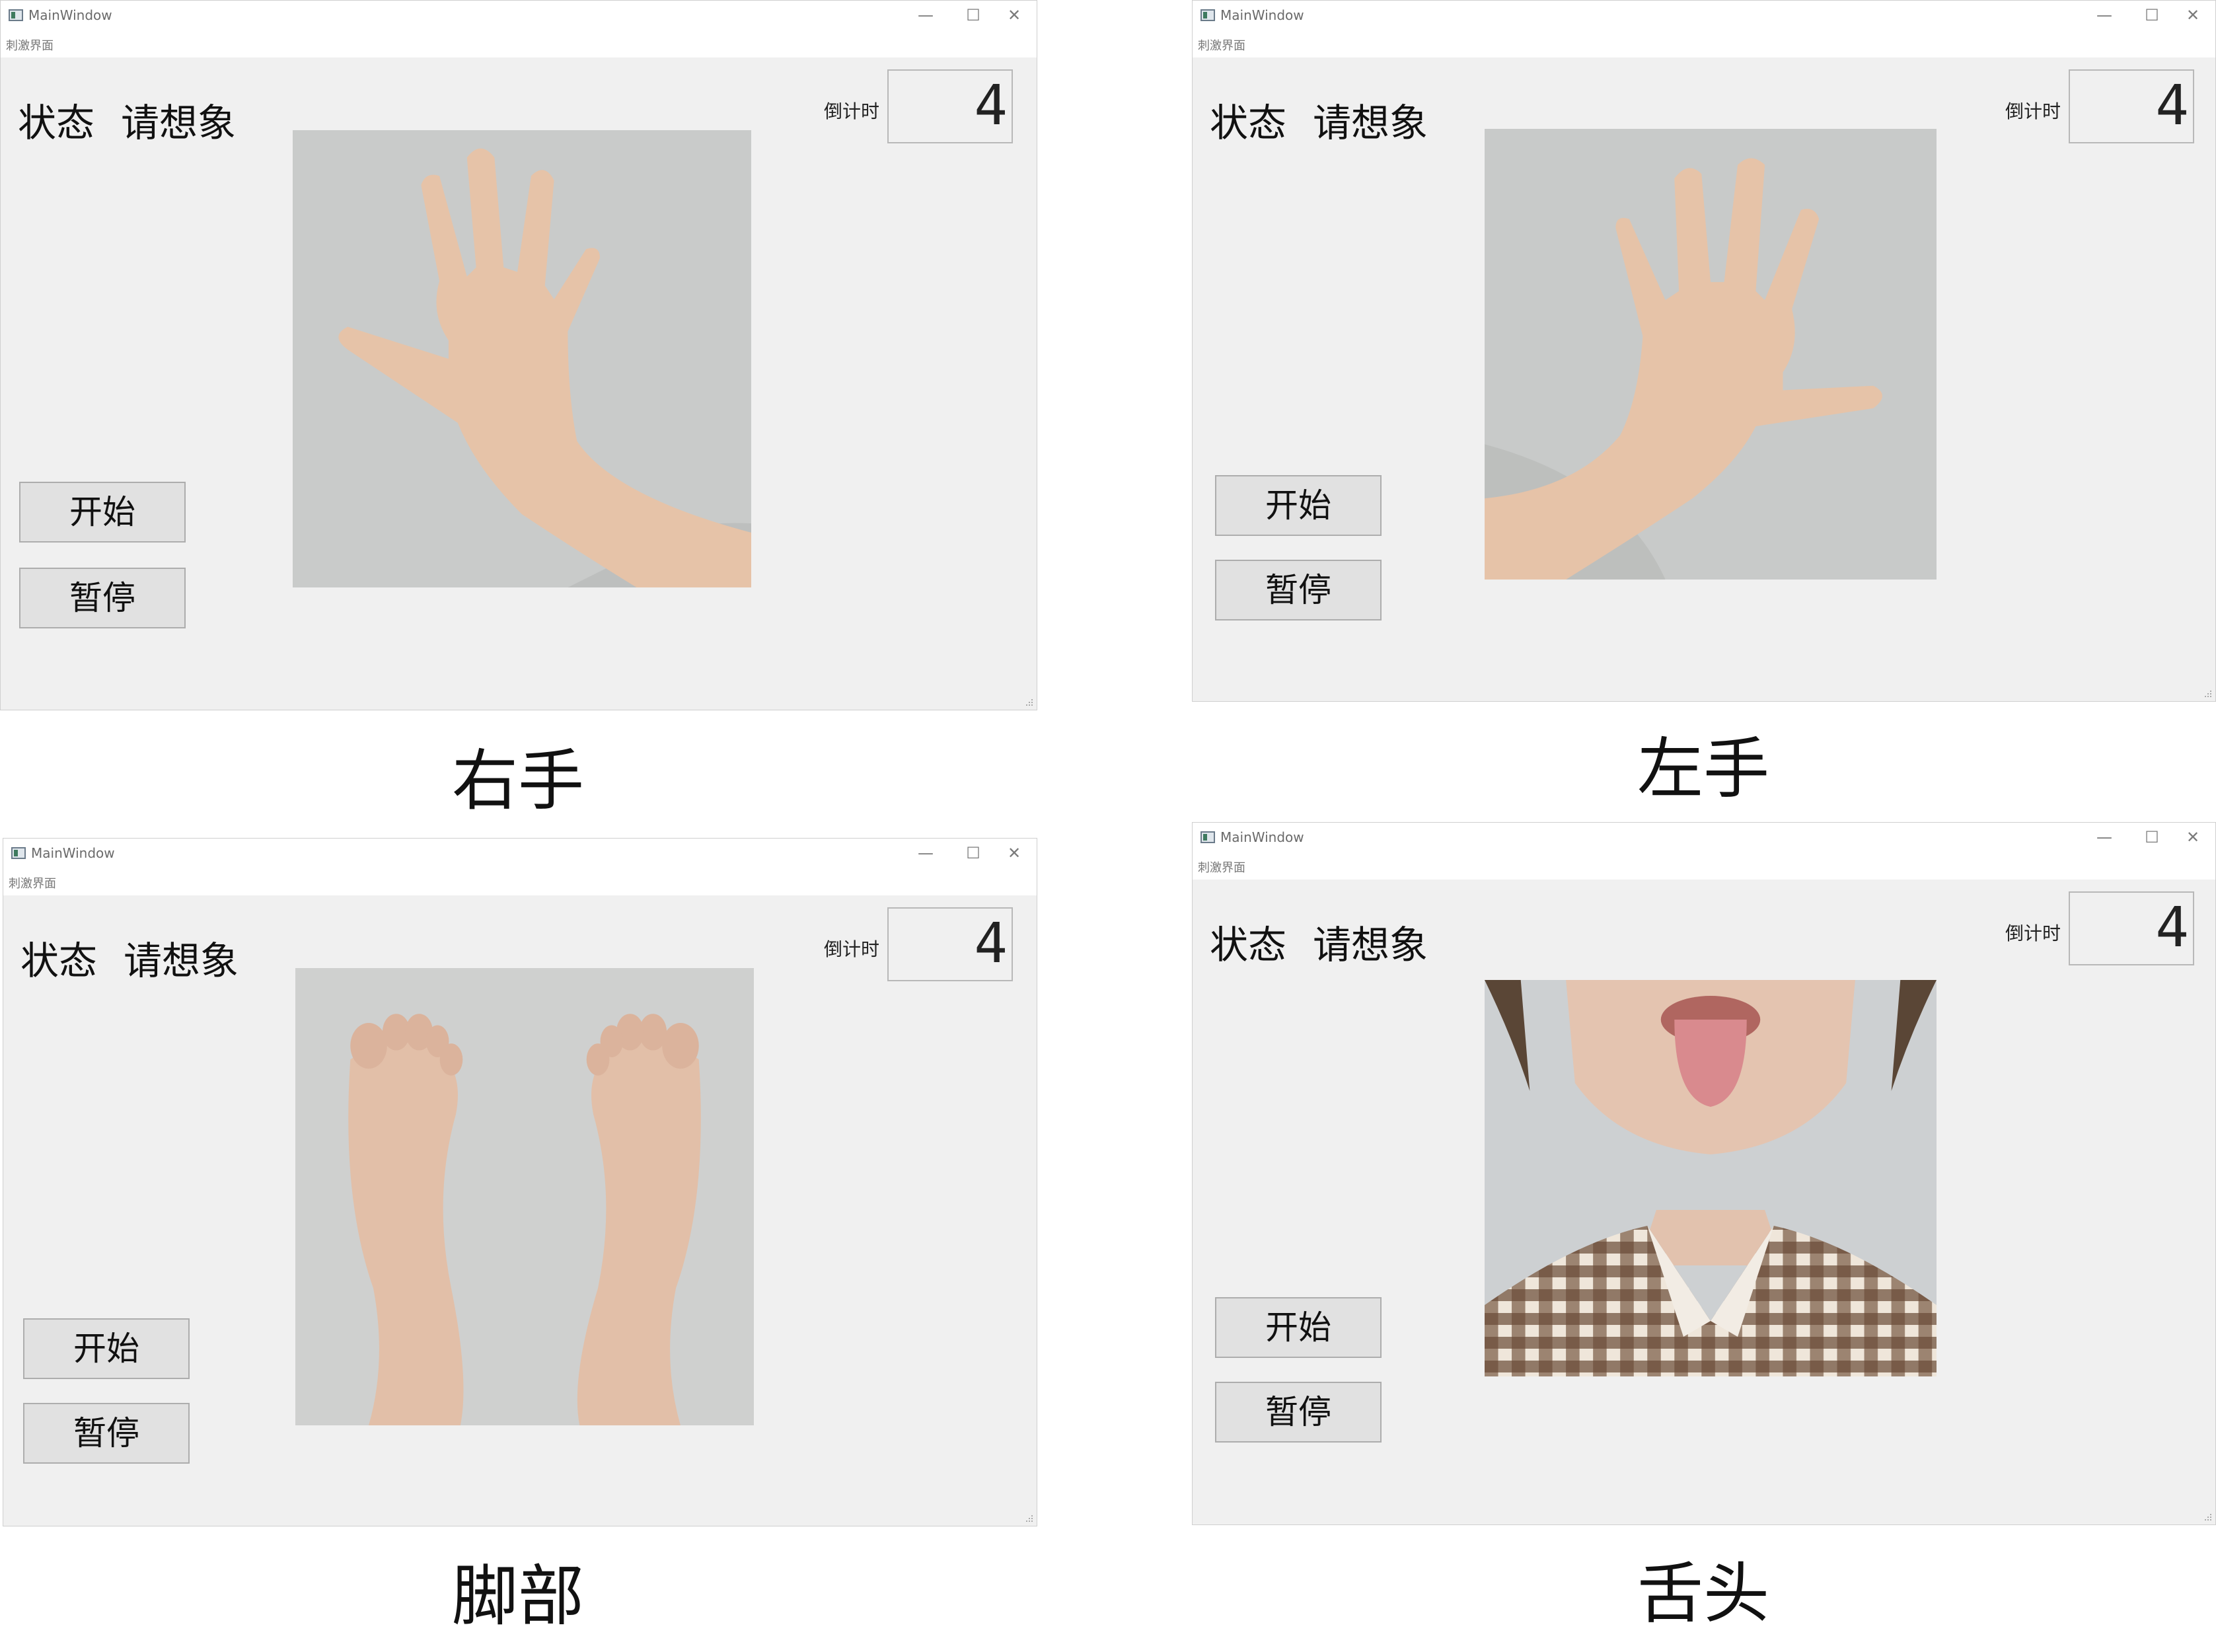 This screenshot has height=1652, width=2216. I want to click on tongue-photo, so click(1711, 1178).